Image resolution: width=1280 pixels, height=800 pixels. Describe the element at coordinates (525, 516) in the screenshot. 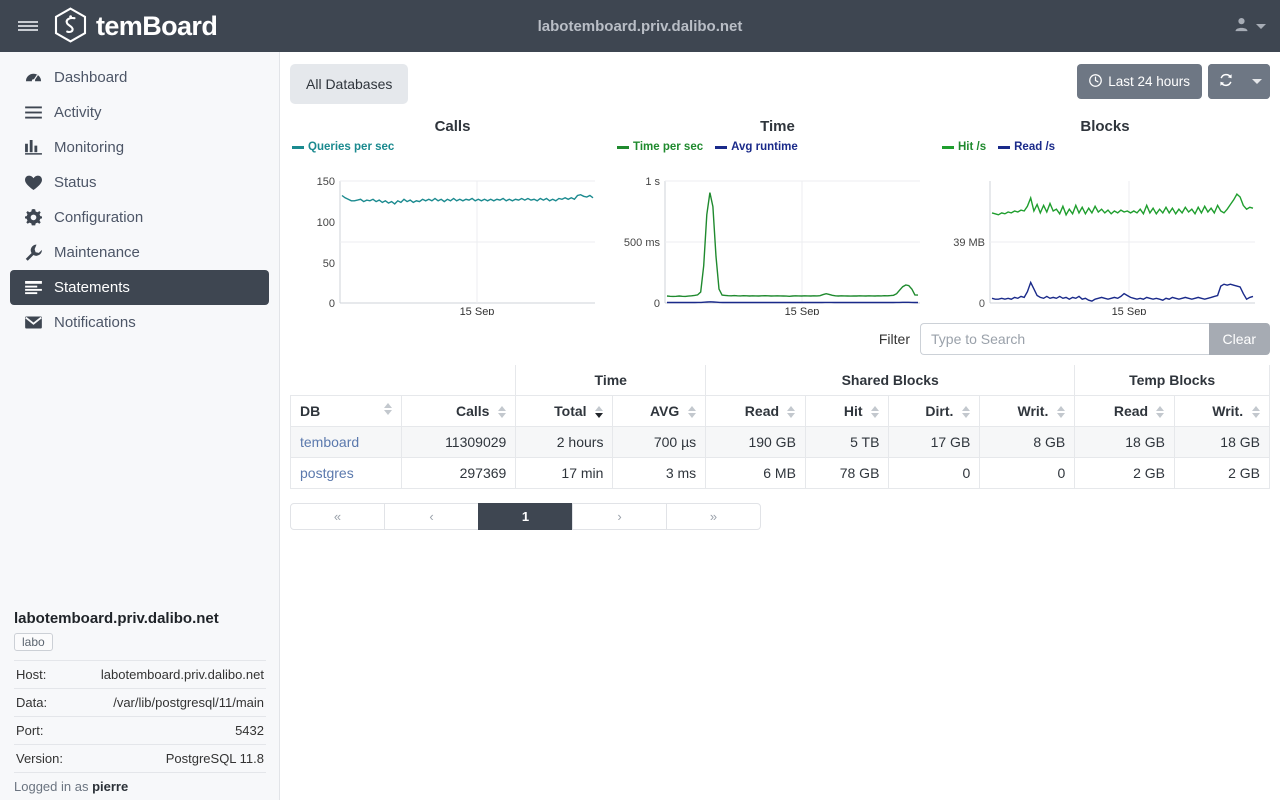

I see `pagination-page-1-button: 1` at that location.